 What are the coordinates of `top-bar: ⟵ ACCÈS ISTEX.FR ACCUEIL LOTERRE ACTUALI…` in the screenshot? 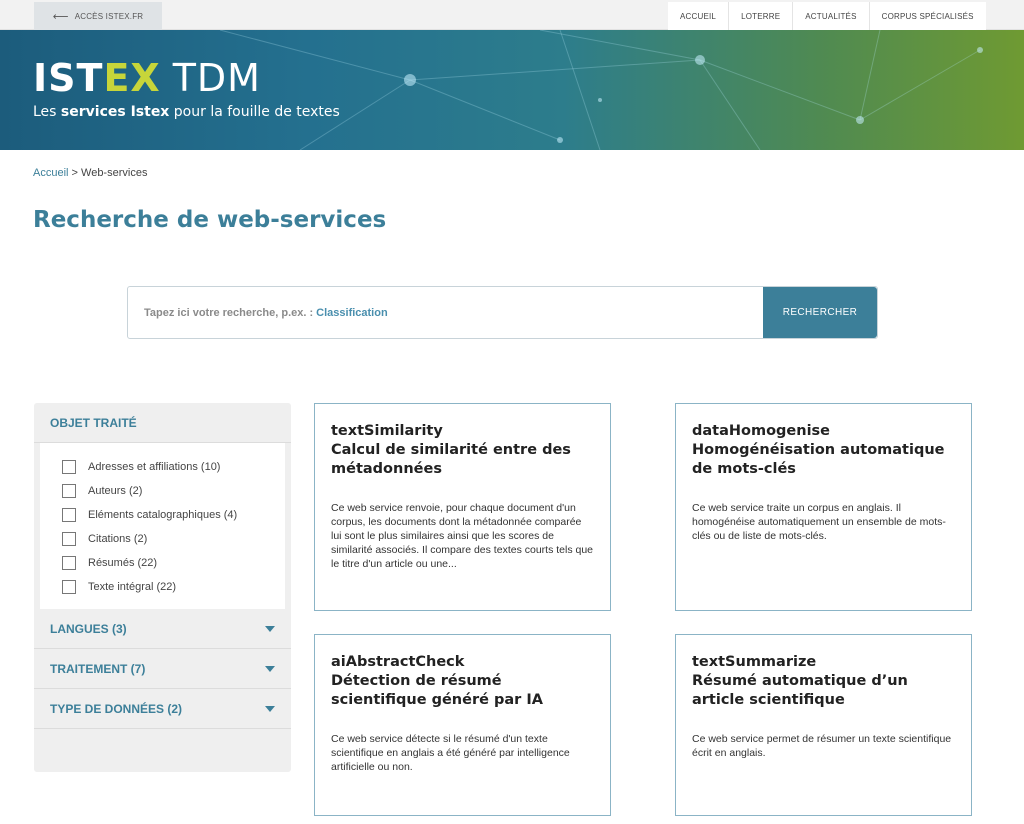 It's located at (512, 15).